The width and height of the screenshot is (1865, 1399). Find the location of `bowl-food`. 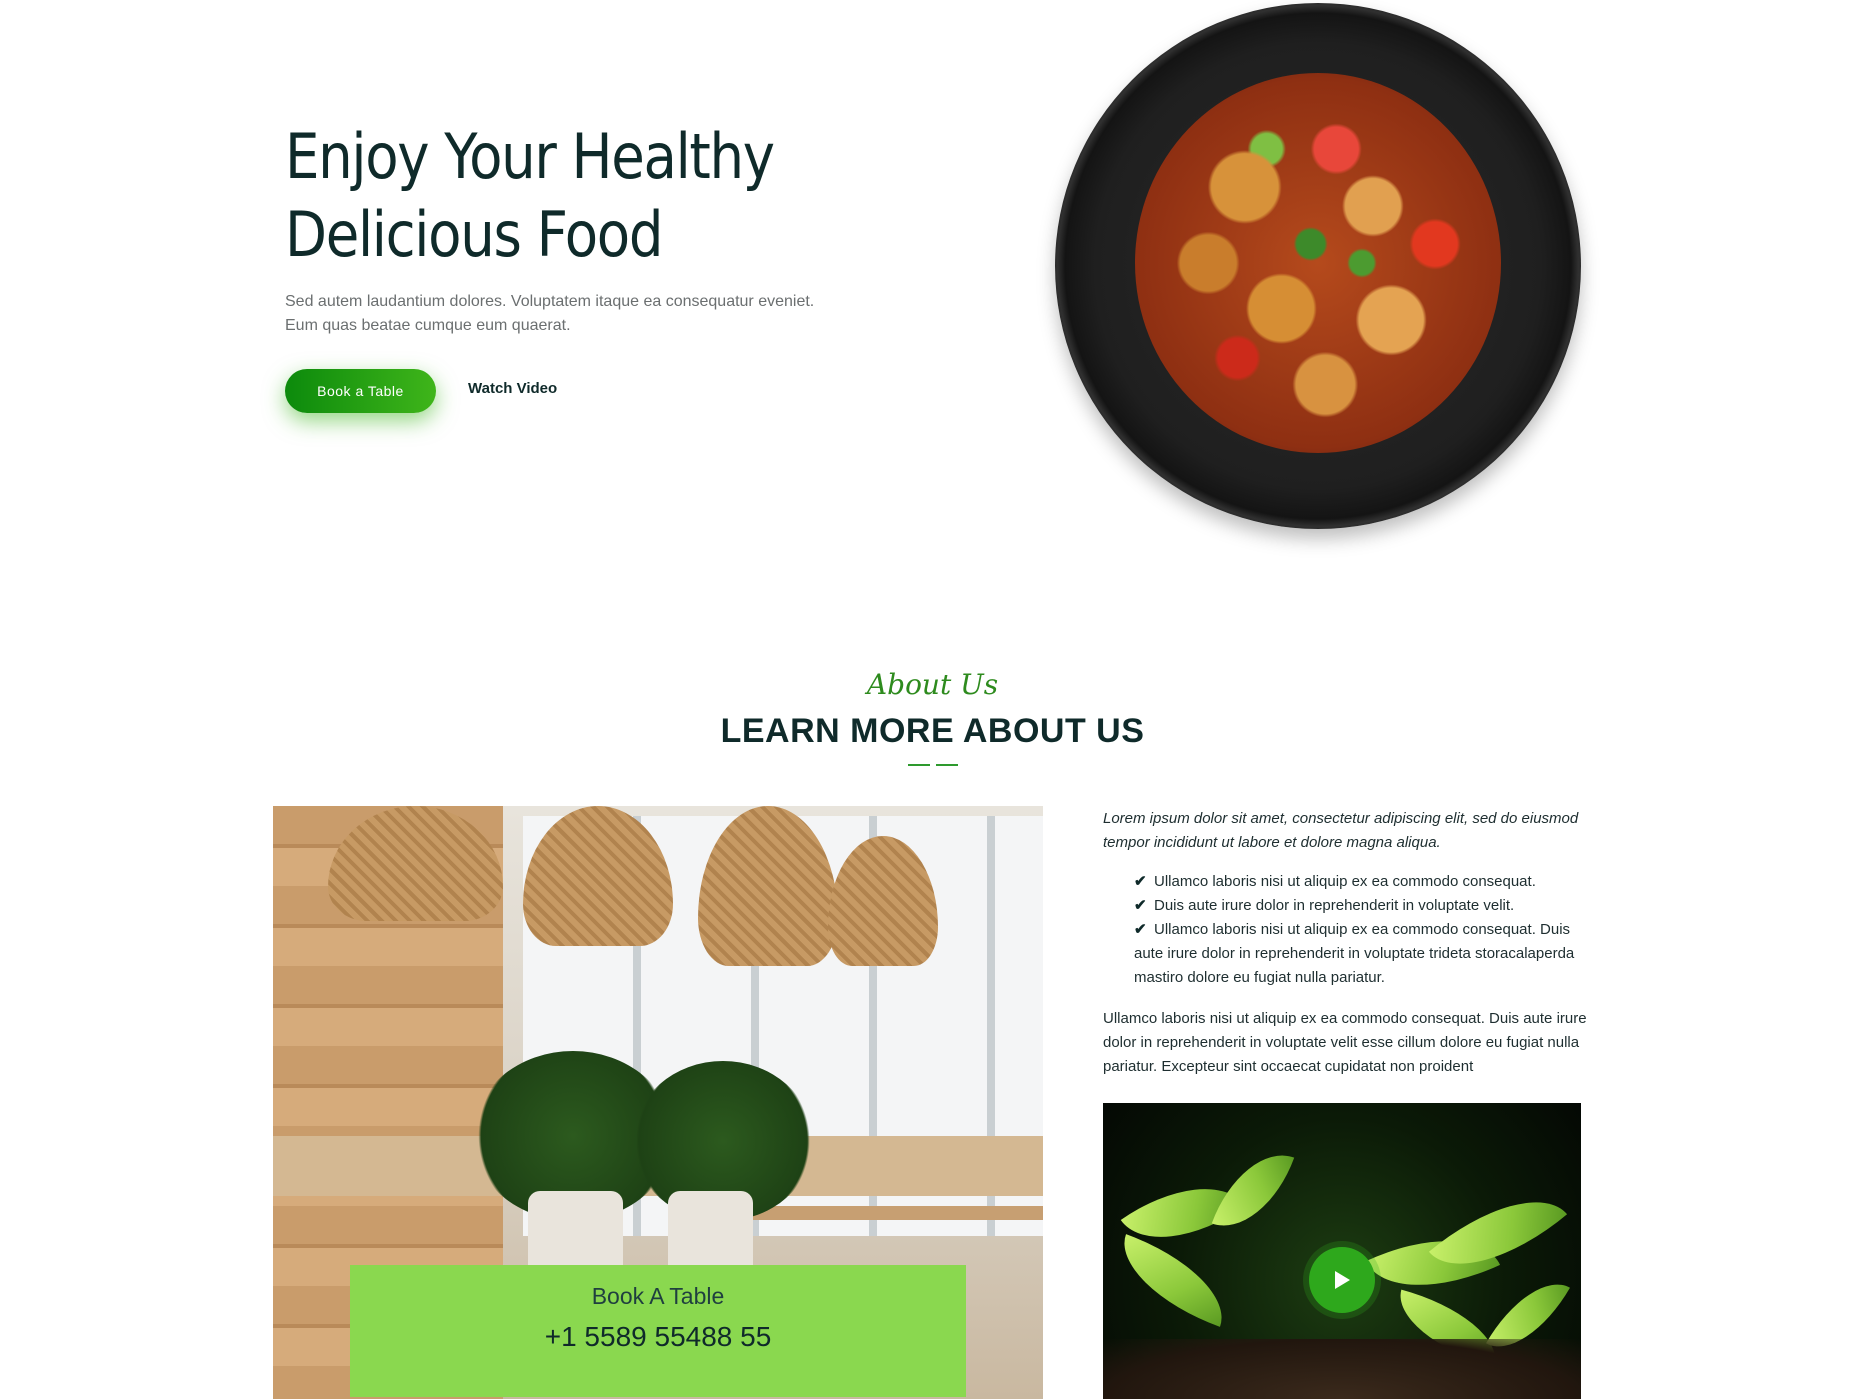

bowl-food is located at coordinates (1318, 263).